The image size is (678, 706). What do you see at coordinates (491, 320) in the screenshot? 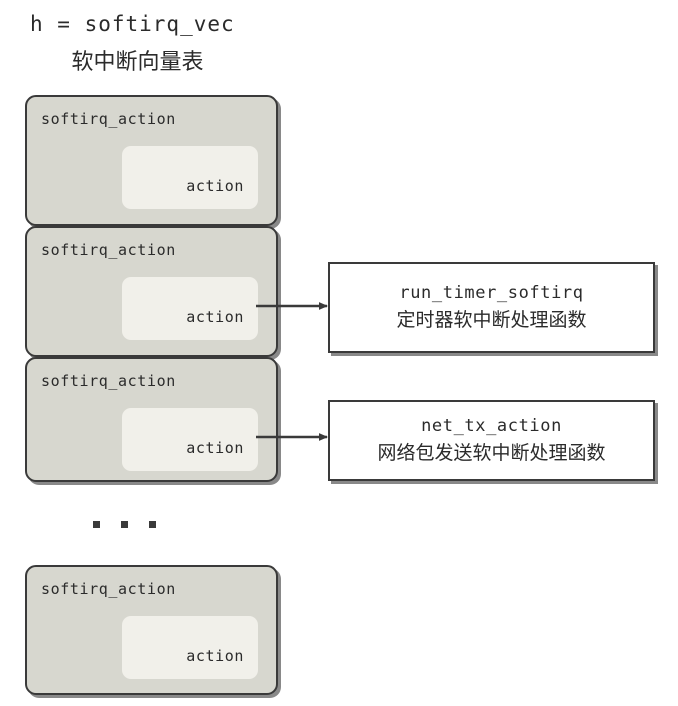
I see `handler-description: 定时器软中断处理函数` at bounding box center [491, 320].